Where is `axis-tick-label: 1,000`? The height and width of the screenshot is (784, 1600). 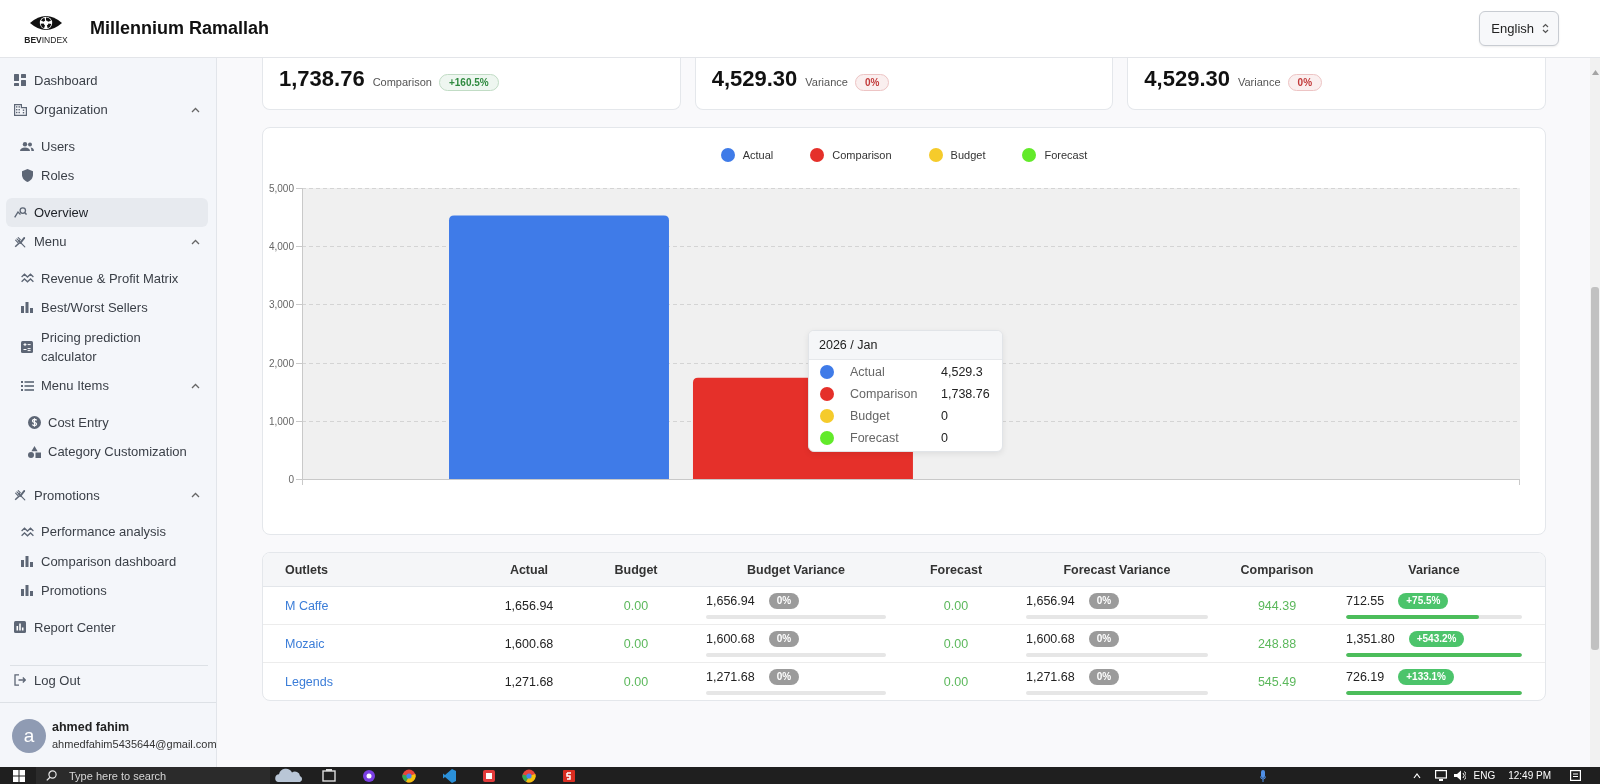
axis-tick-label: 1,000 is located at coordinates (281, 421).